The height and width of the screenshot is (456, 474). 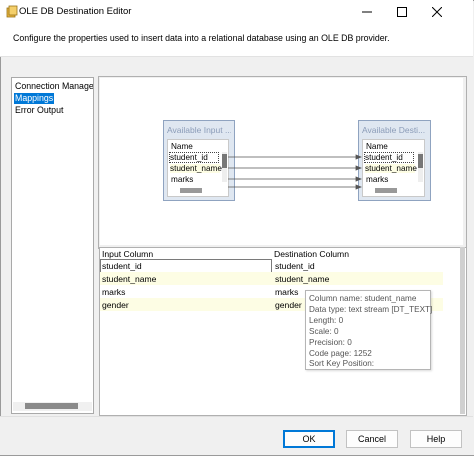 What do you see at coordinates (295, 172) in the screenshot?
I see `mapping-lines` at bounding box center [295, 172].